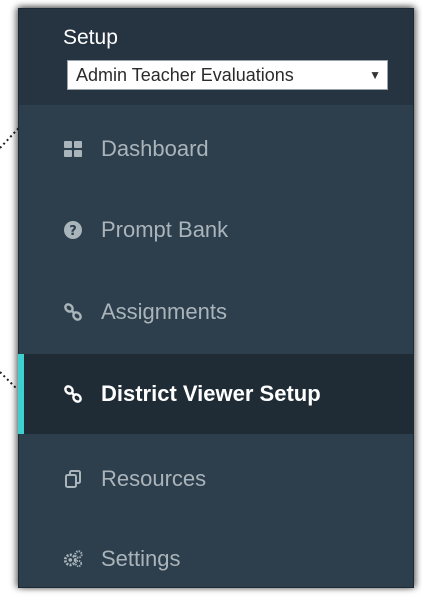  What do you see at coordinates (216, 479) in the screenshot?
I see `sidebar-item-resources: Resources` at bounding box center [216, 479].